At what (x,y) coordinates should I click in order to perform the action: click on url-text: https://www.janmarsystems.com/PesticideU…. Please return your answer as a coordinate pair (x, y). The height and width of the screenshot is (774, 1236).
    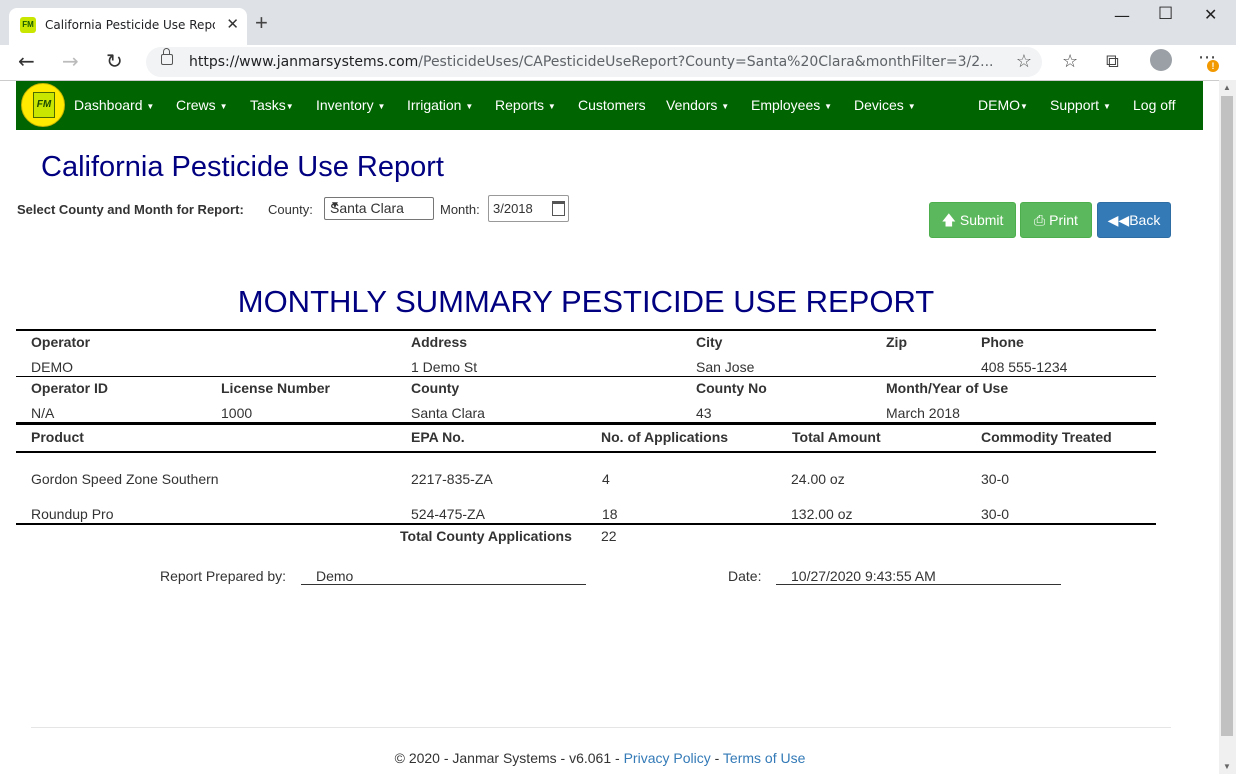
    Looking at the image, I should click on (591, 62).